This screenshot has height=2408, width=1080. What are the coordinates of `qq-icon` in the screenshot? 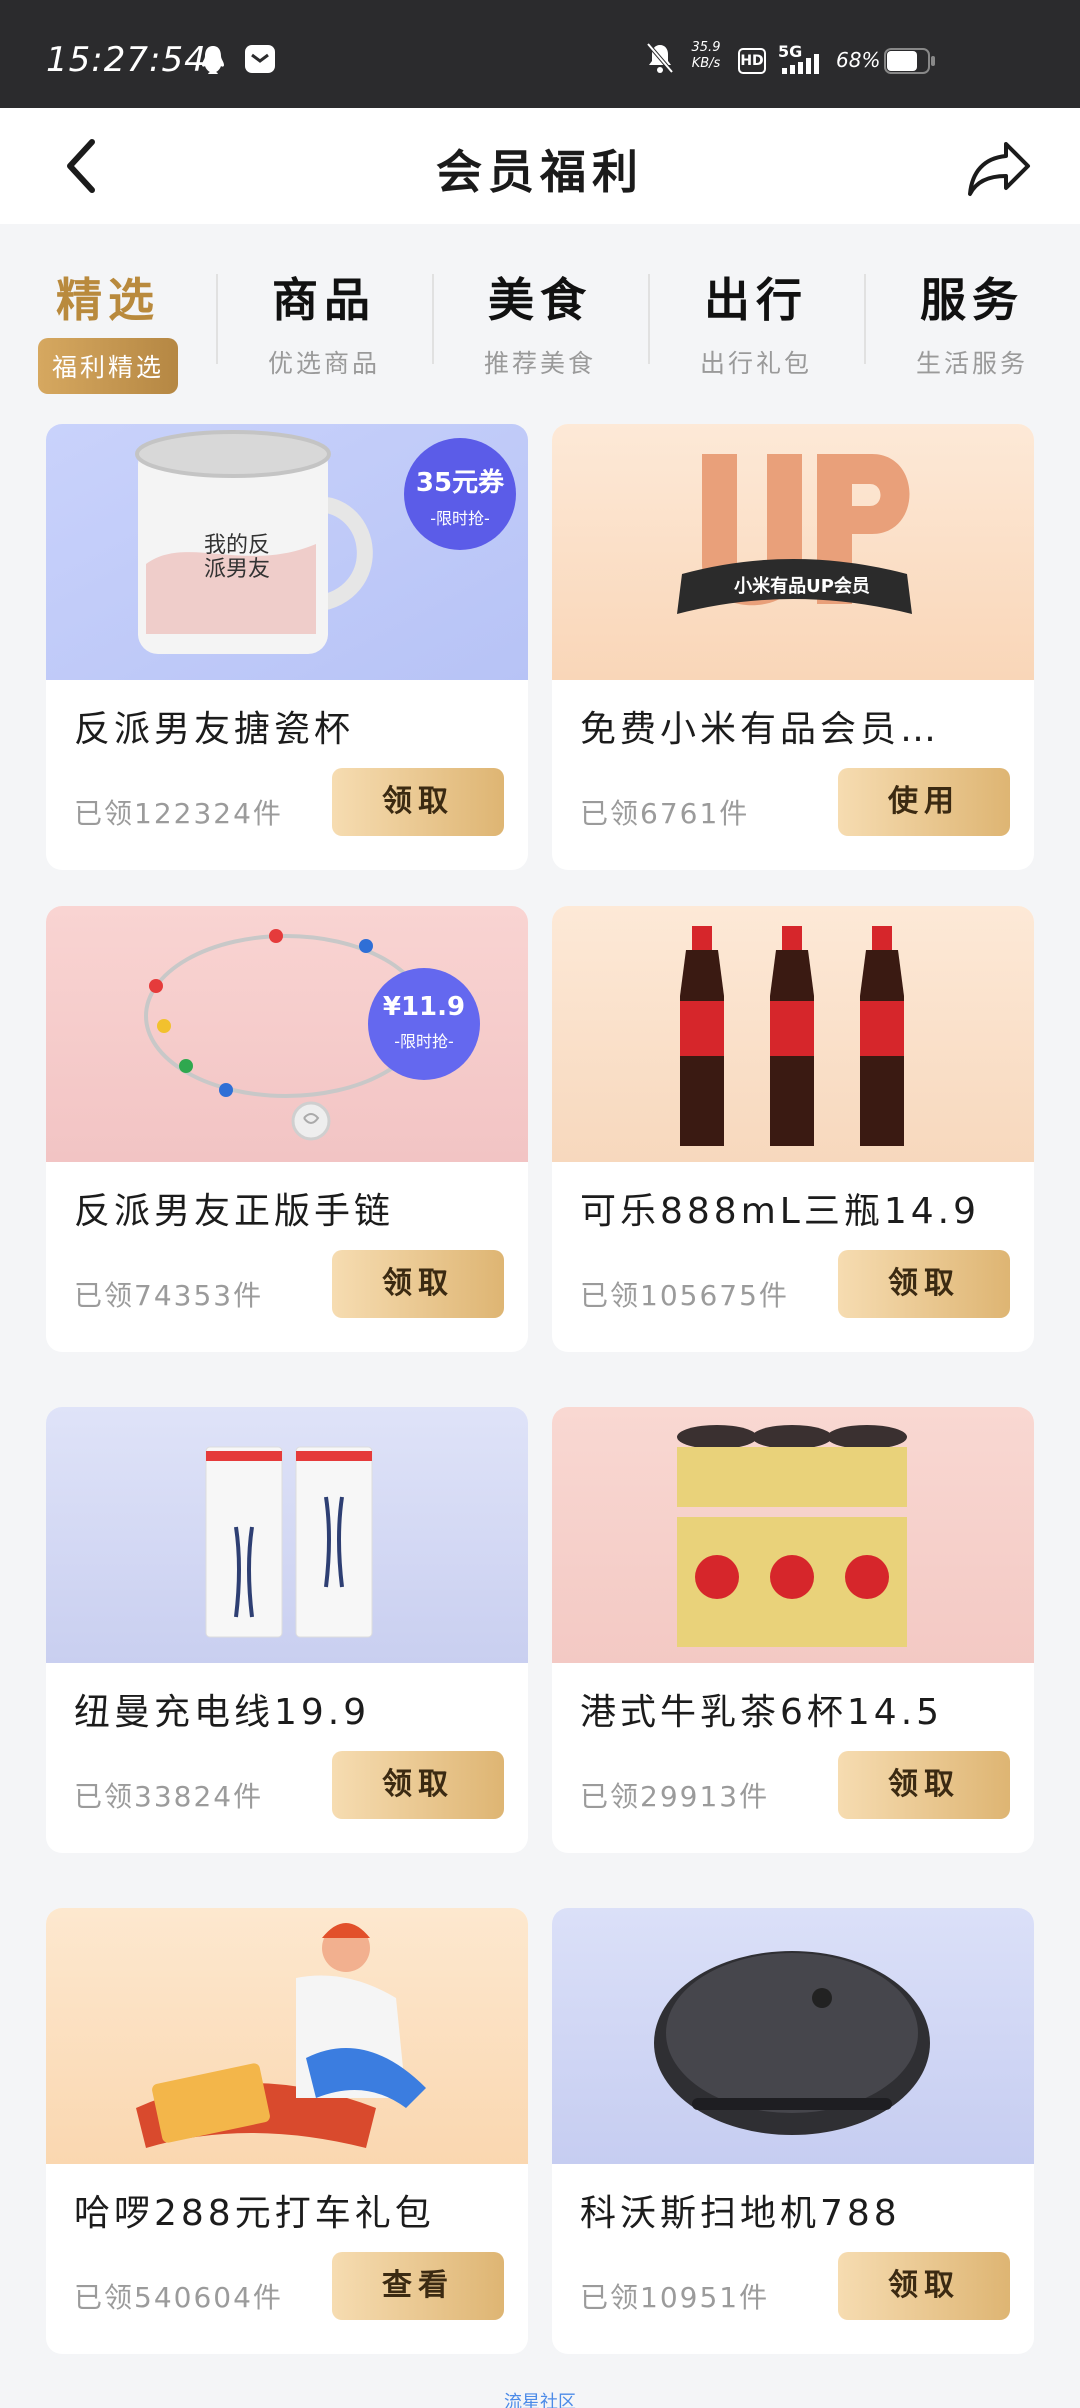 It's located at (213, 60).